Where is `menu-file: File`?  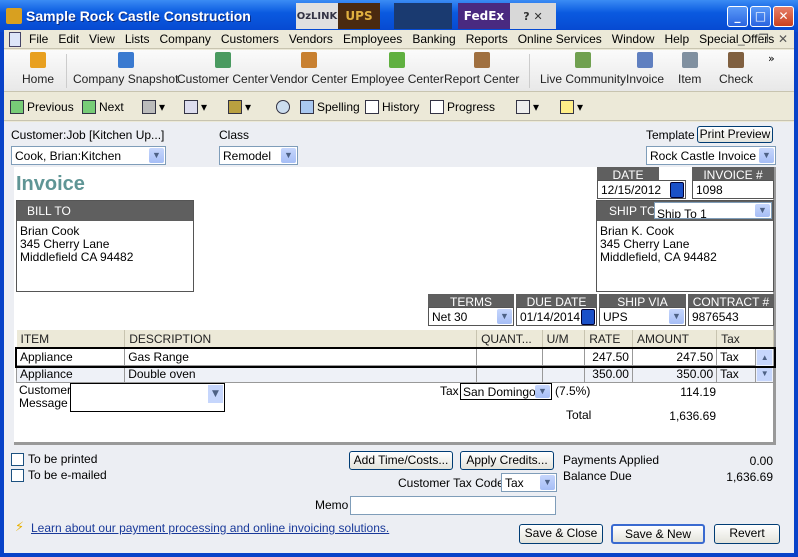 menu-file: File is located at coordinates (38, 39).